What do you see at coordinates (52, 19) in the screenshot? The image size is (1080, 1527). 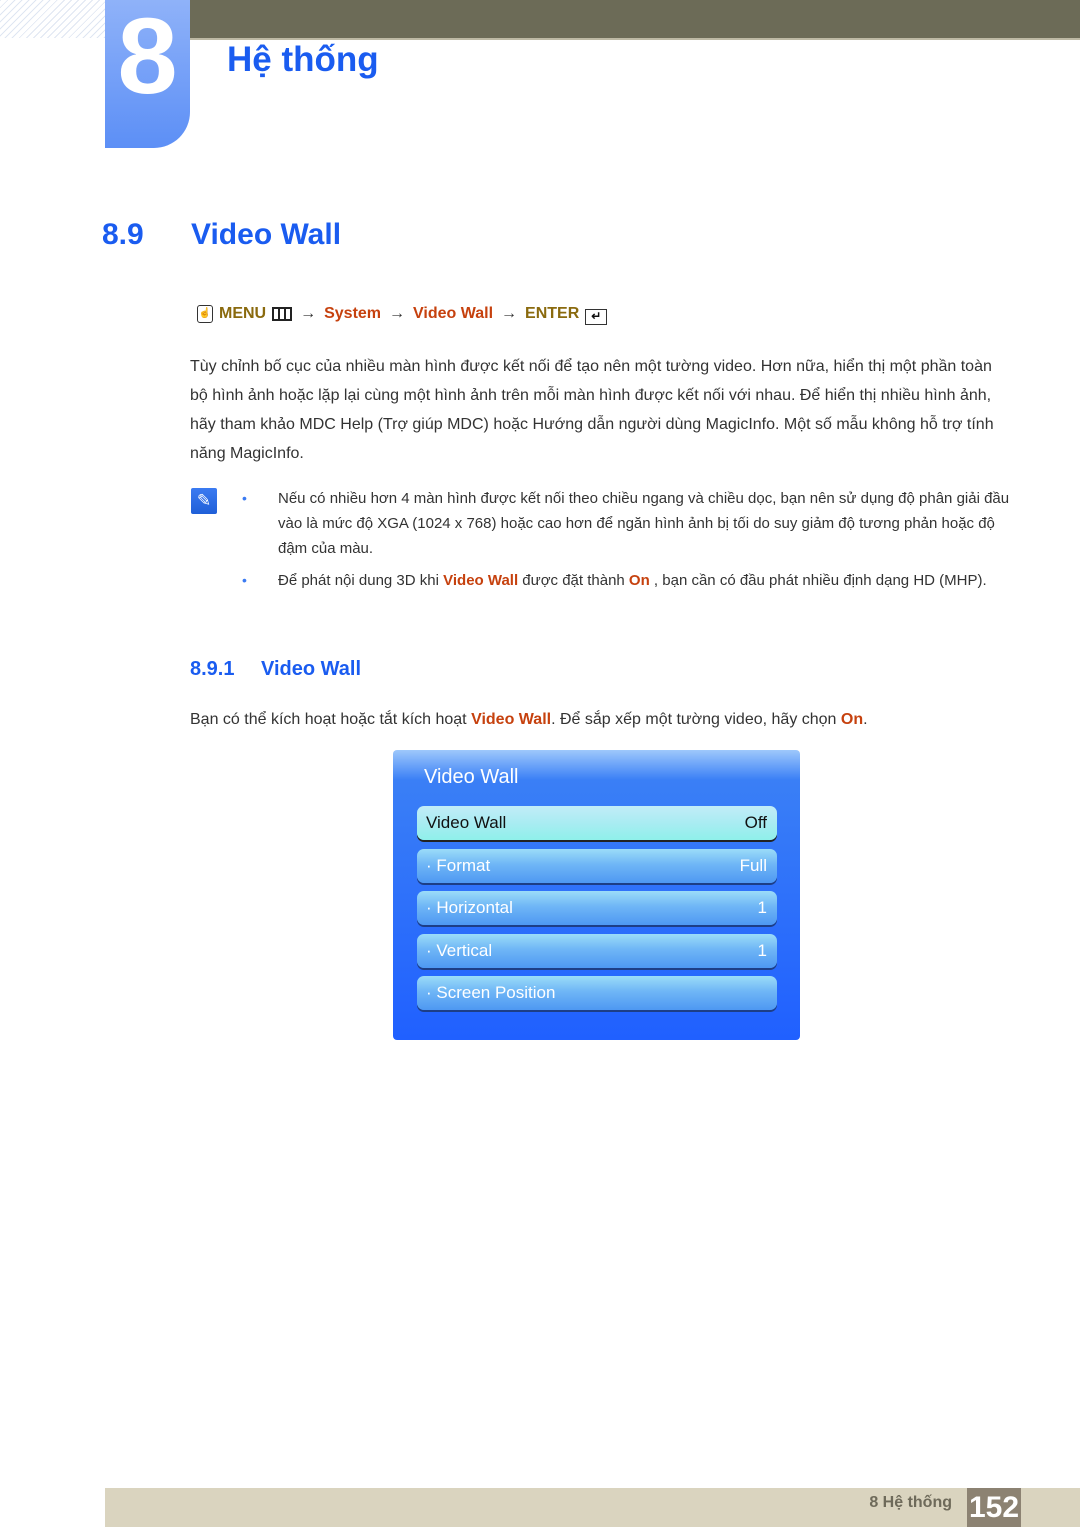 I see `header-hatch-decoration` at bounding box center [52, 19].